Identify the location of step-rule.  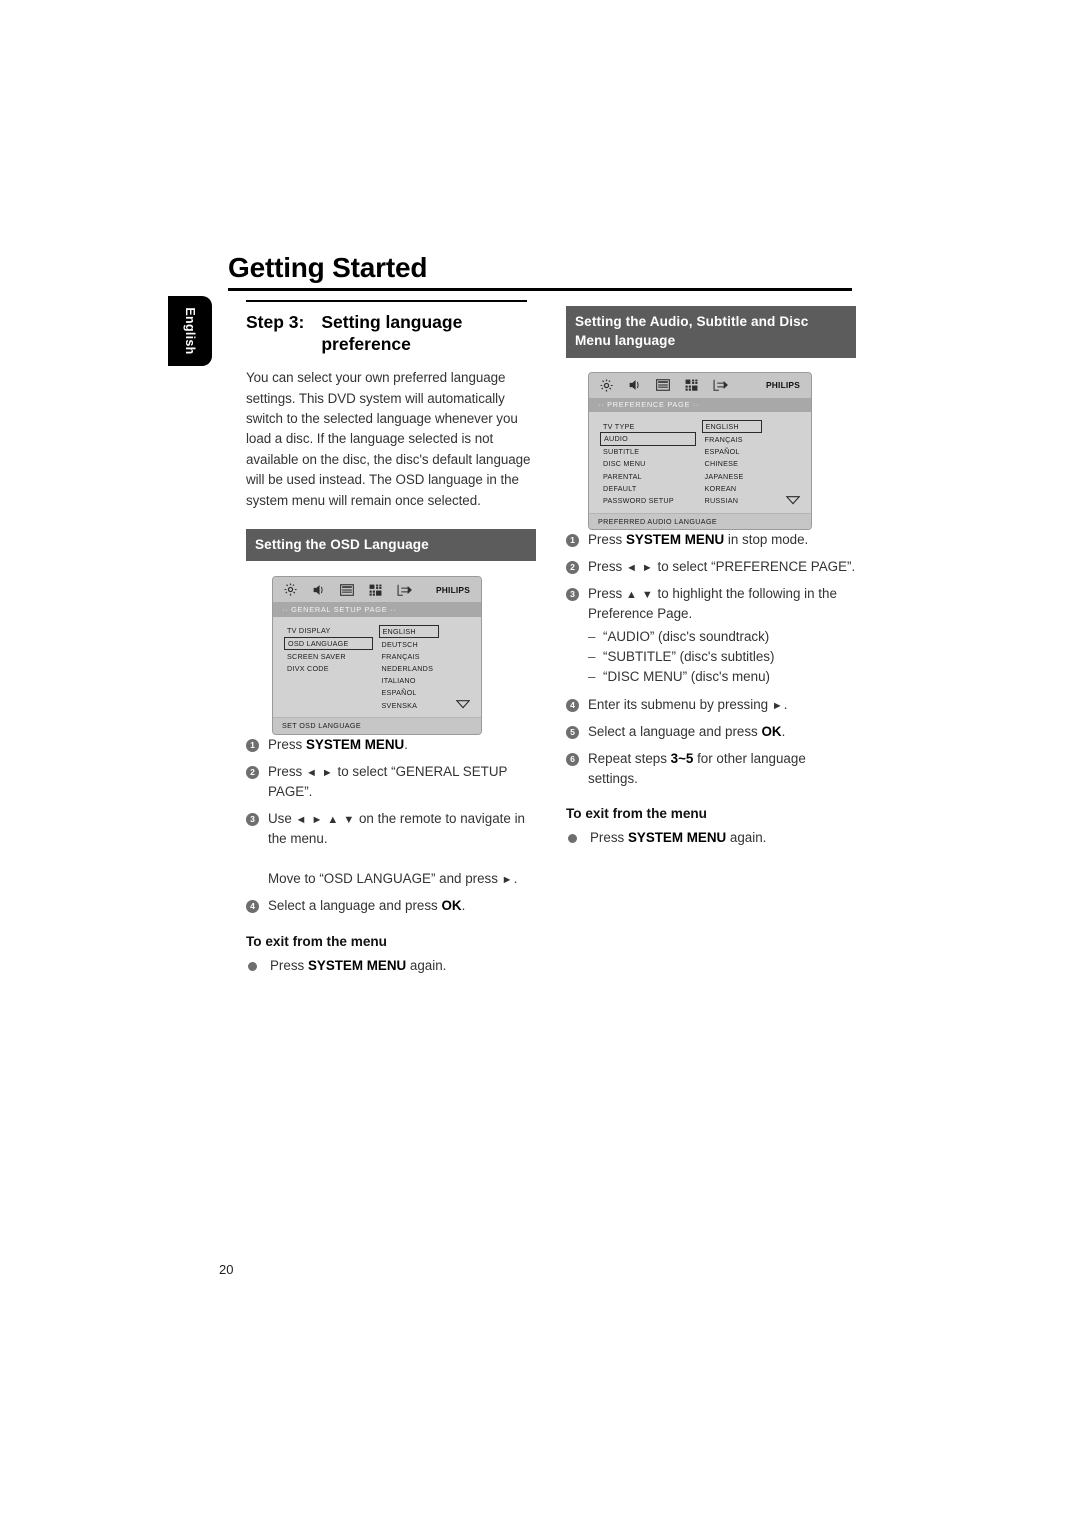
(386, 301).